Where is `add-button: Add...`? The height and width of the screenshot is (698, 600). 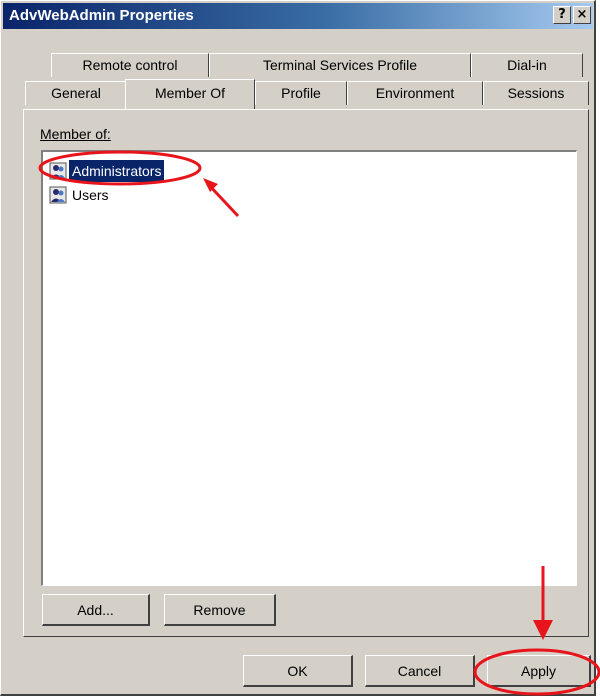
add-button: Add... is located at coordinates (96, 610).